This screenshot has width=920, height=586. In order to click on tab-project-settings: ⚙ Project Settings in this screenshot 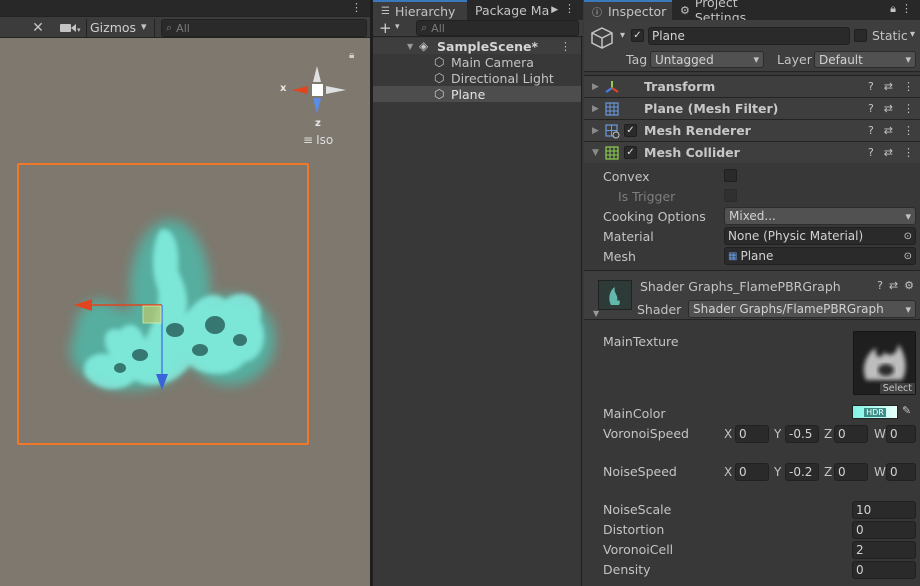, I will do `click(734, 12)`.